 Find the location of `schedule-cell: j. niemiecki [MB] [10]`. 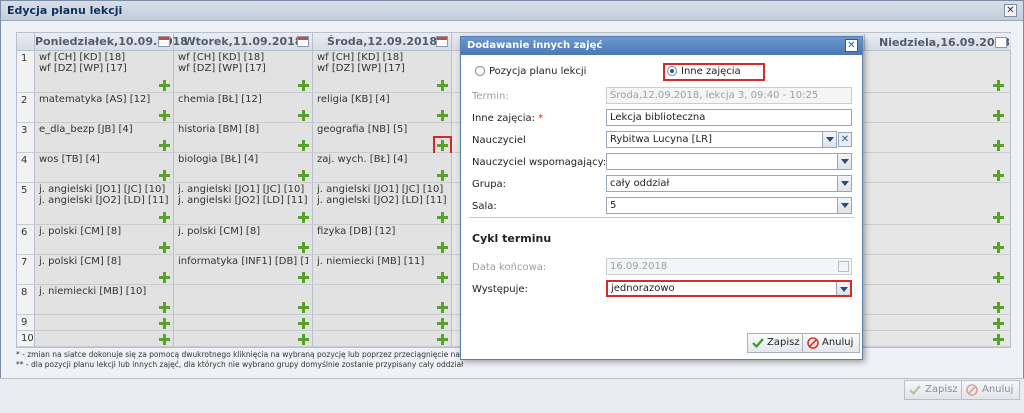

schedule-cell: j. niemiecki [MB] [10] is located at coordinates (104, 299).